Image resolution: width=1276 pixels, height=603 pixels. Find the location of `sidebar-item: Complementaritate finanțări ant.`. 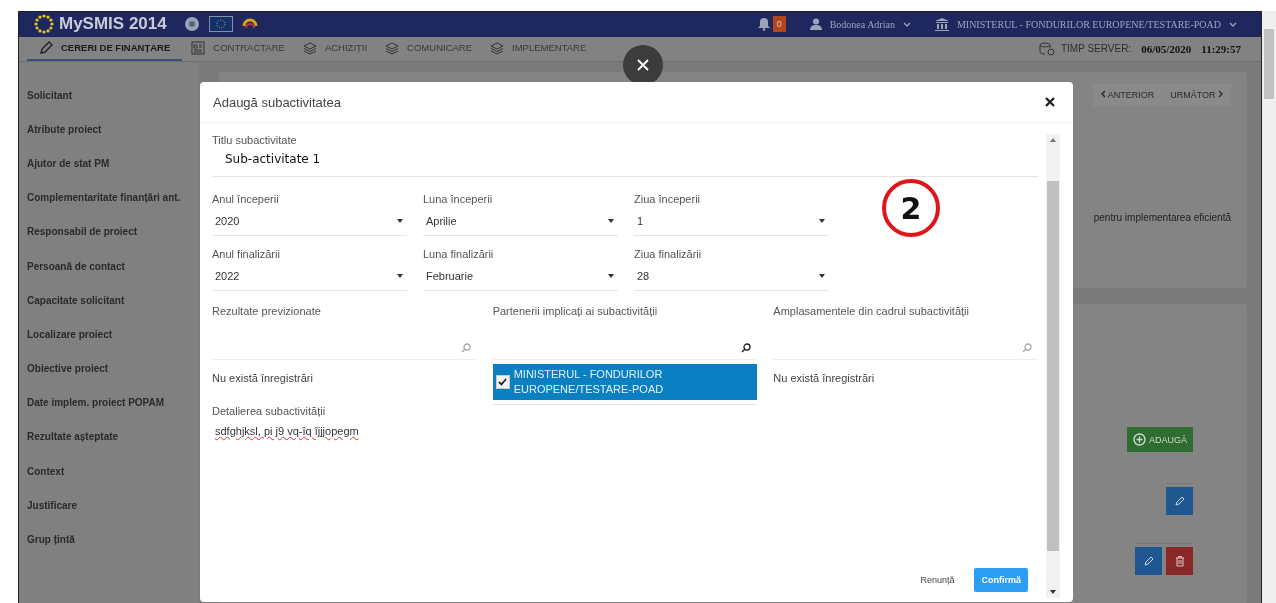

sidebar-item: Complementaritate finanțări ant. is located at coordinates (109, 203).